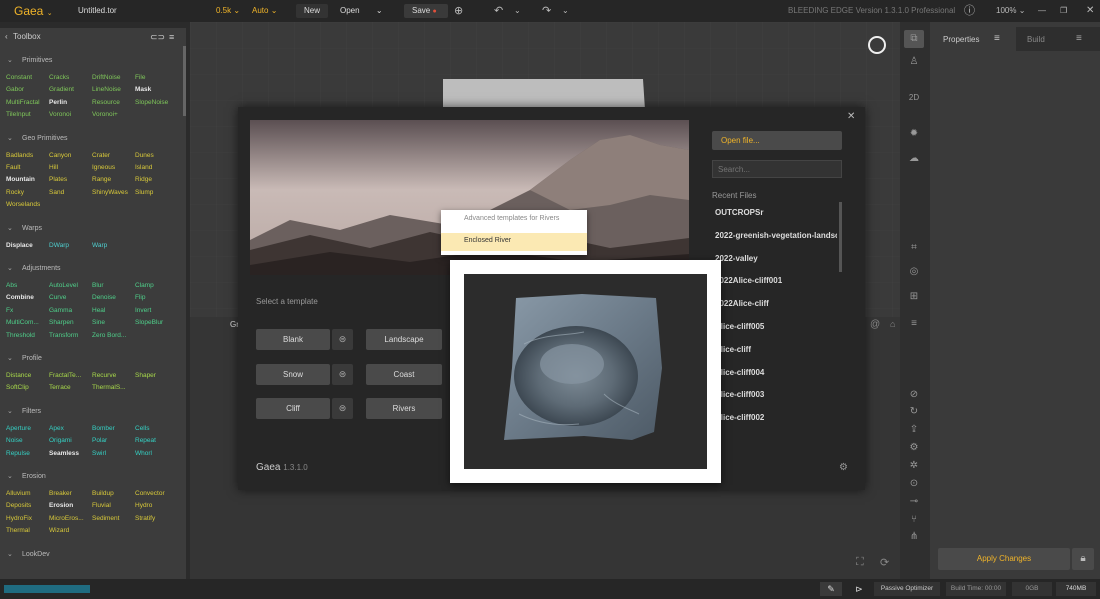 The image size is (1100, 599). I want to click on home-icon: ⌂, so click(892, 324).